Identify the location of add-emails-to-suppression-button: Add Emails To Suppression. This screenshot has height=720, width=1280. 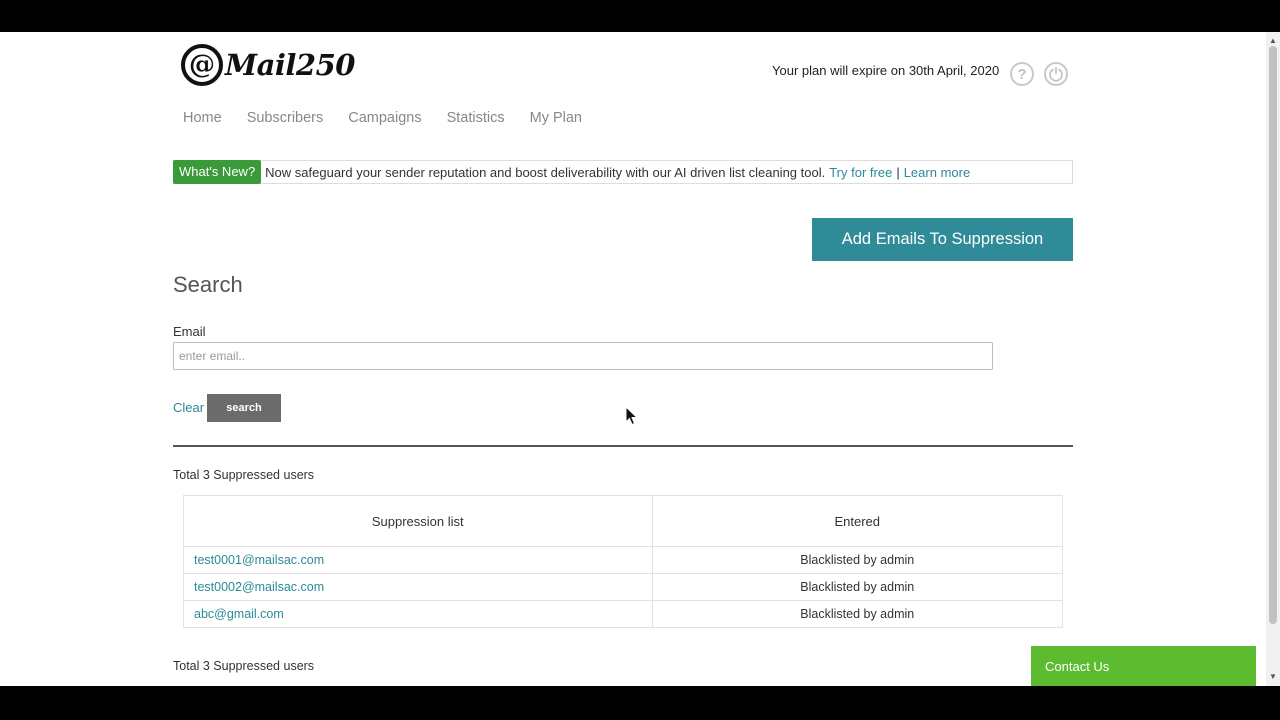
(942, 239).